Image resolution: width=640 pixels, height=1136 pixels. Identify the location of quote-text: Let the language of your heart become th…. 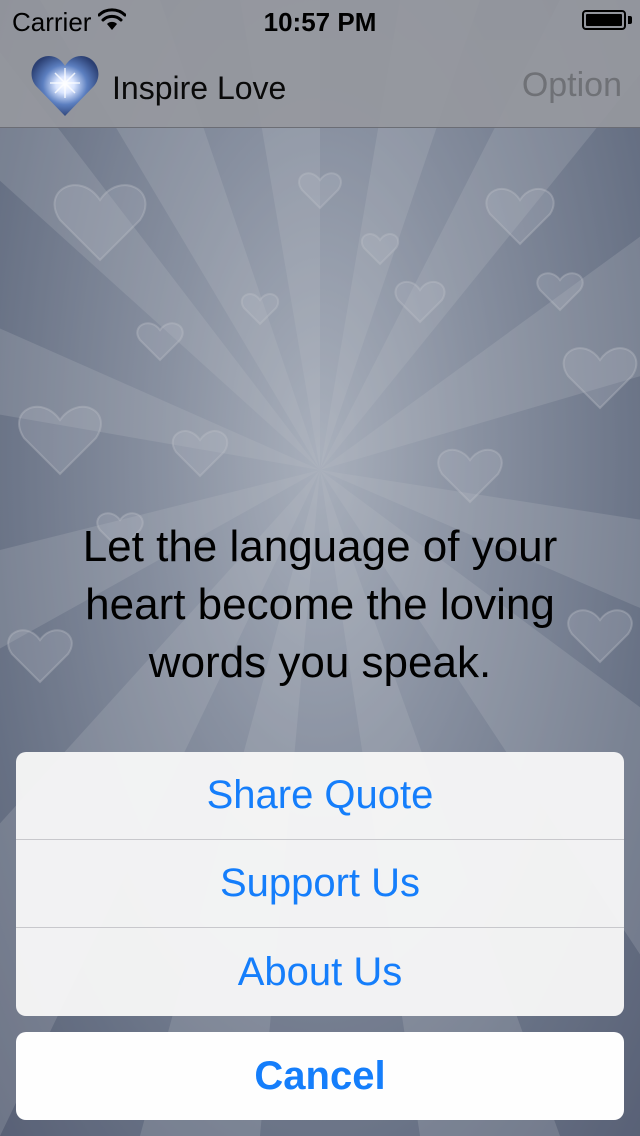
(320, 604).